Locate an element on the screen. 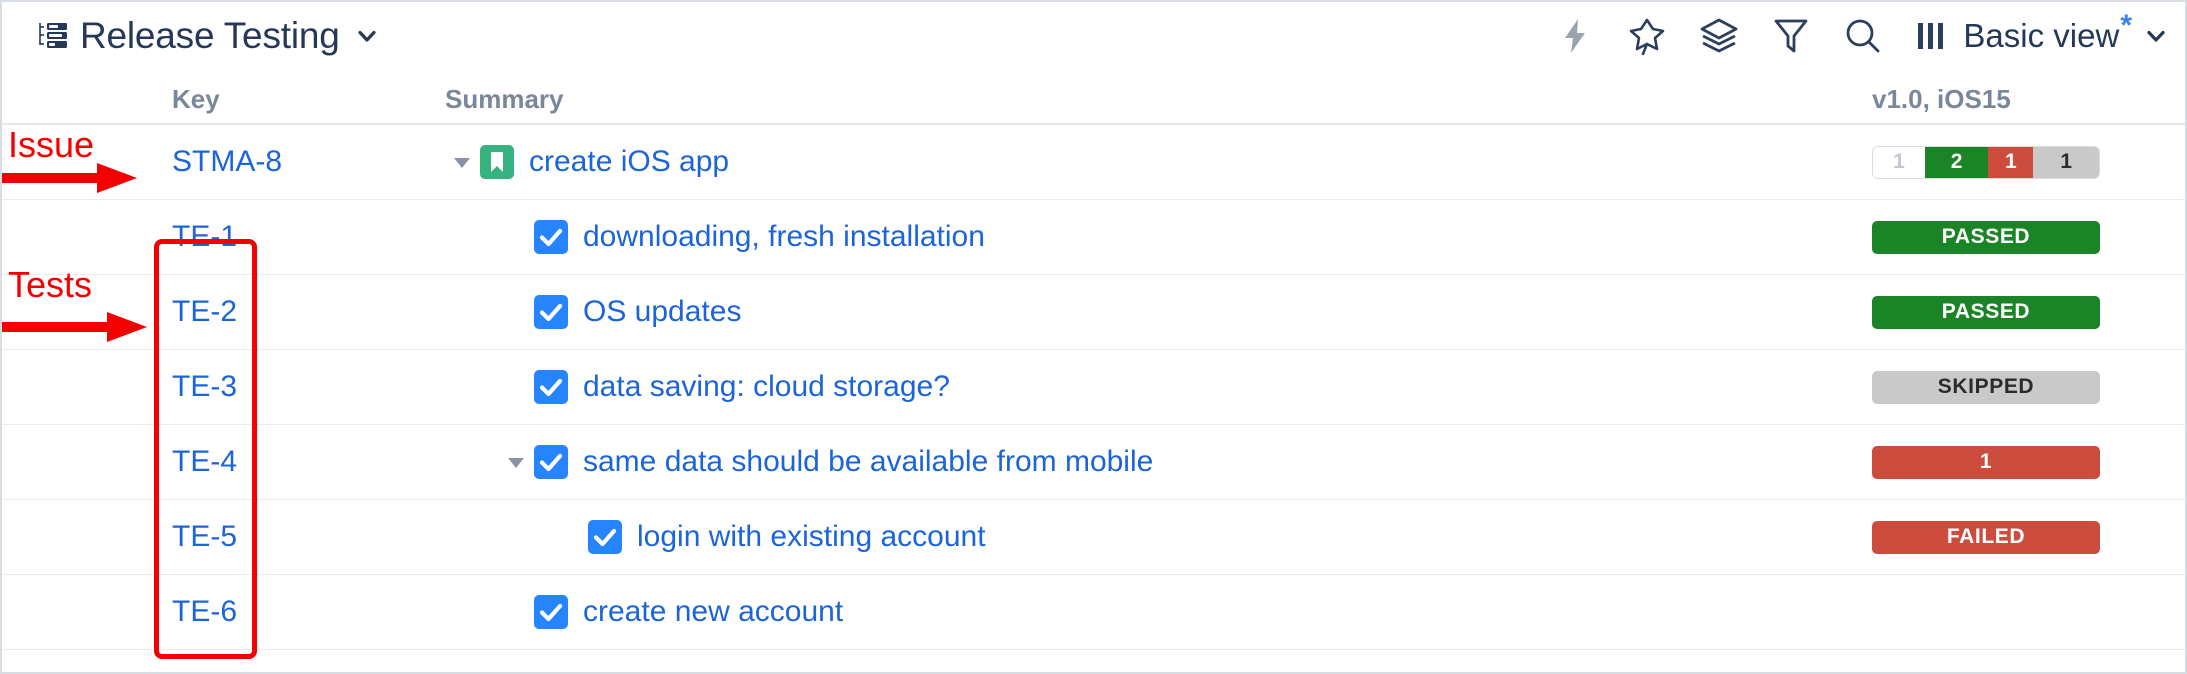 The width and height of the screenshot is (2187, 674). test-key-link: TE-1 is located at coordinates (119, 237).